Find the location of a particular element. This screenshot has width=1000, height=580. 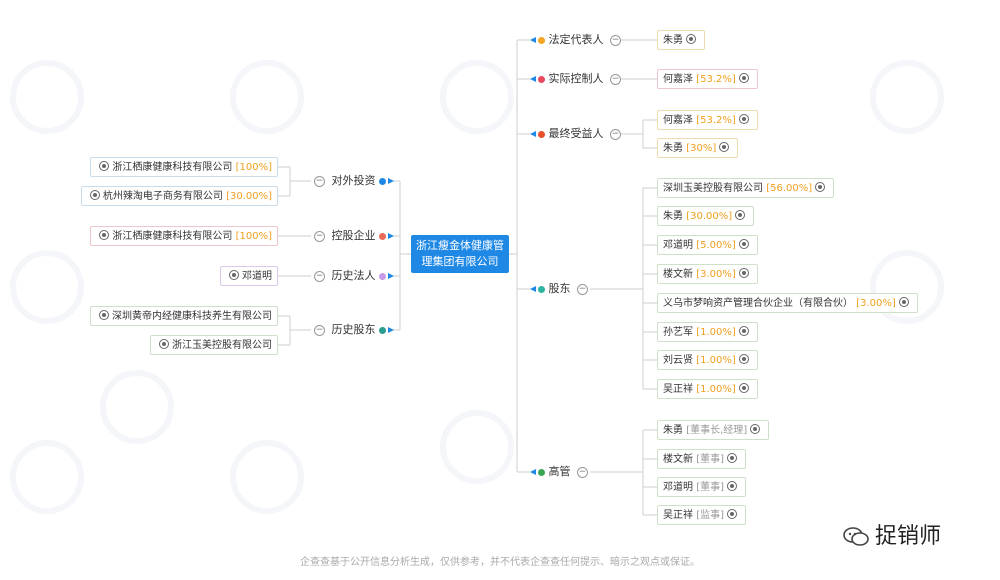

executive-name: 朱勇 is located at coordinates (673, 430).